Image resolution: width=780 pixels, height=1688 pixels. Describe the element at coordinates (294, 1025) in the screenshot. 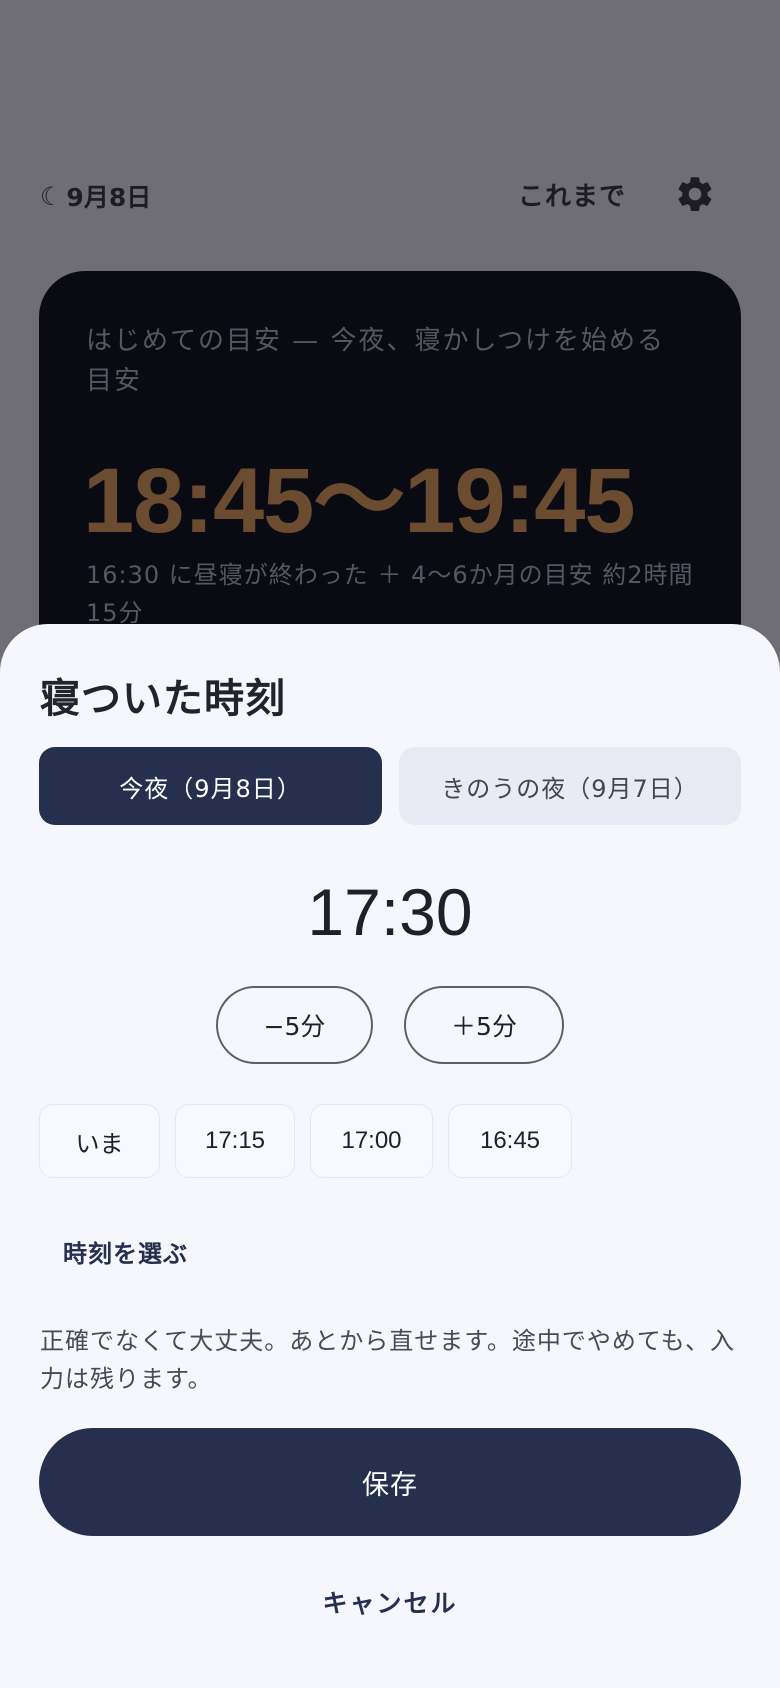

I see `minus-5min-button: −5分` at that location.